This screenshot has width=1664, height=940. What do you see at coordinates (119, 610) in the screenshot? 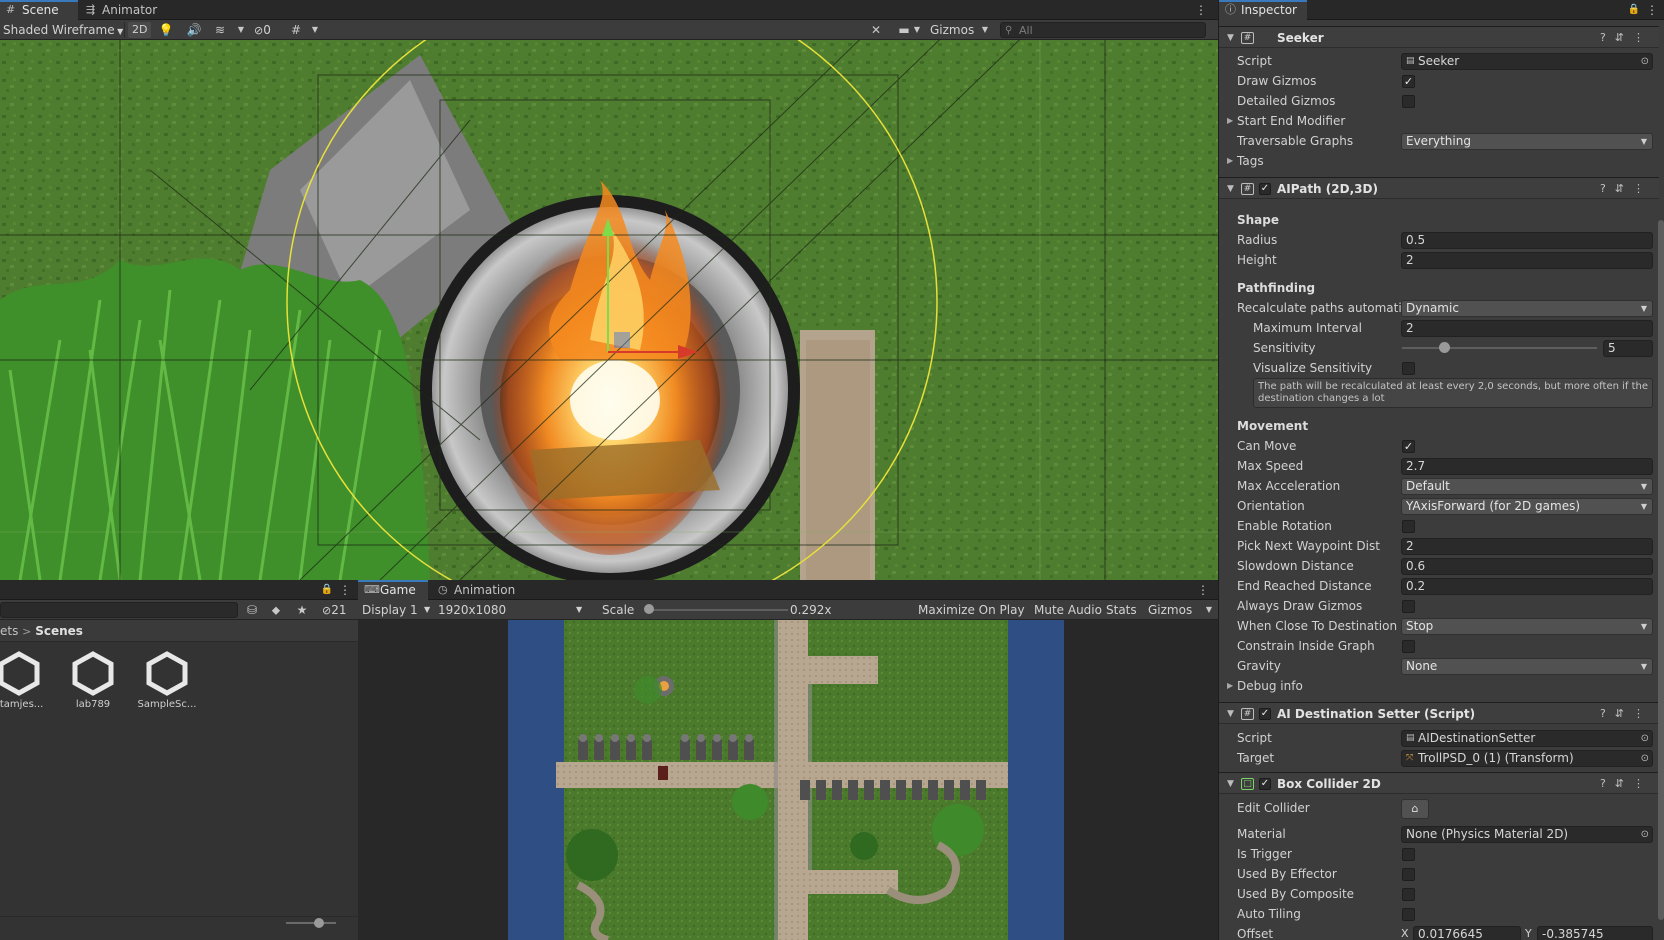
I see `project-search-input` at bounding box center [119, 610].